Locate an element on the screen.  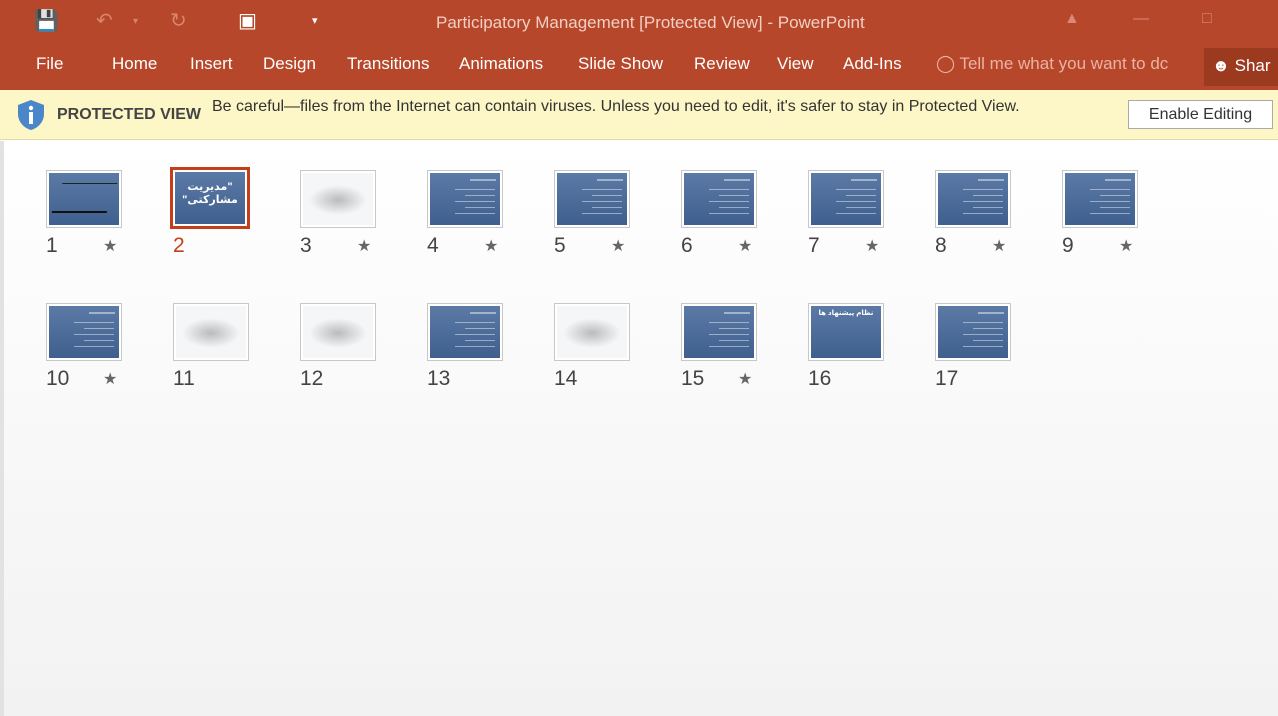
tab-slide-show: Slide Show is located at coordinates (620, 64).